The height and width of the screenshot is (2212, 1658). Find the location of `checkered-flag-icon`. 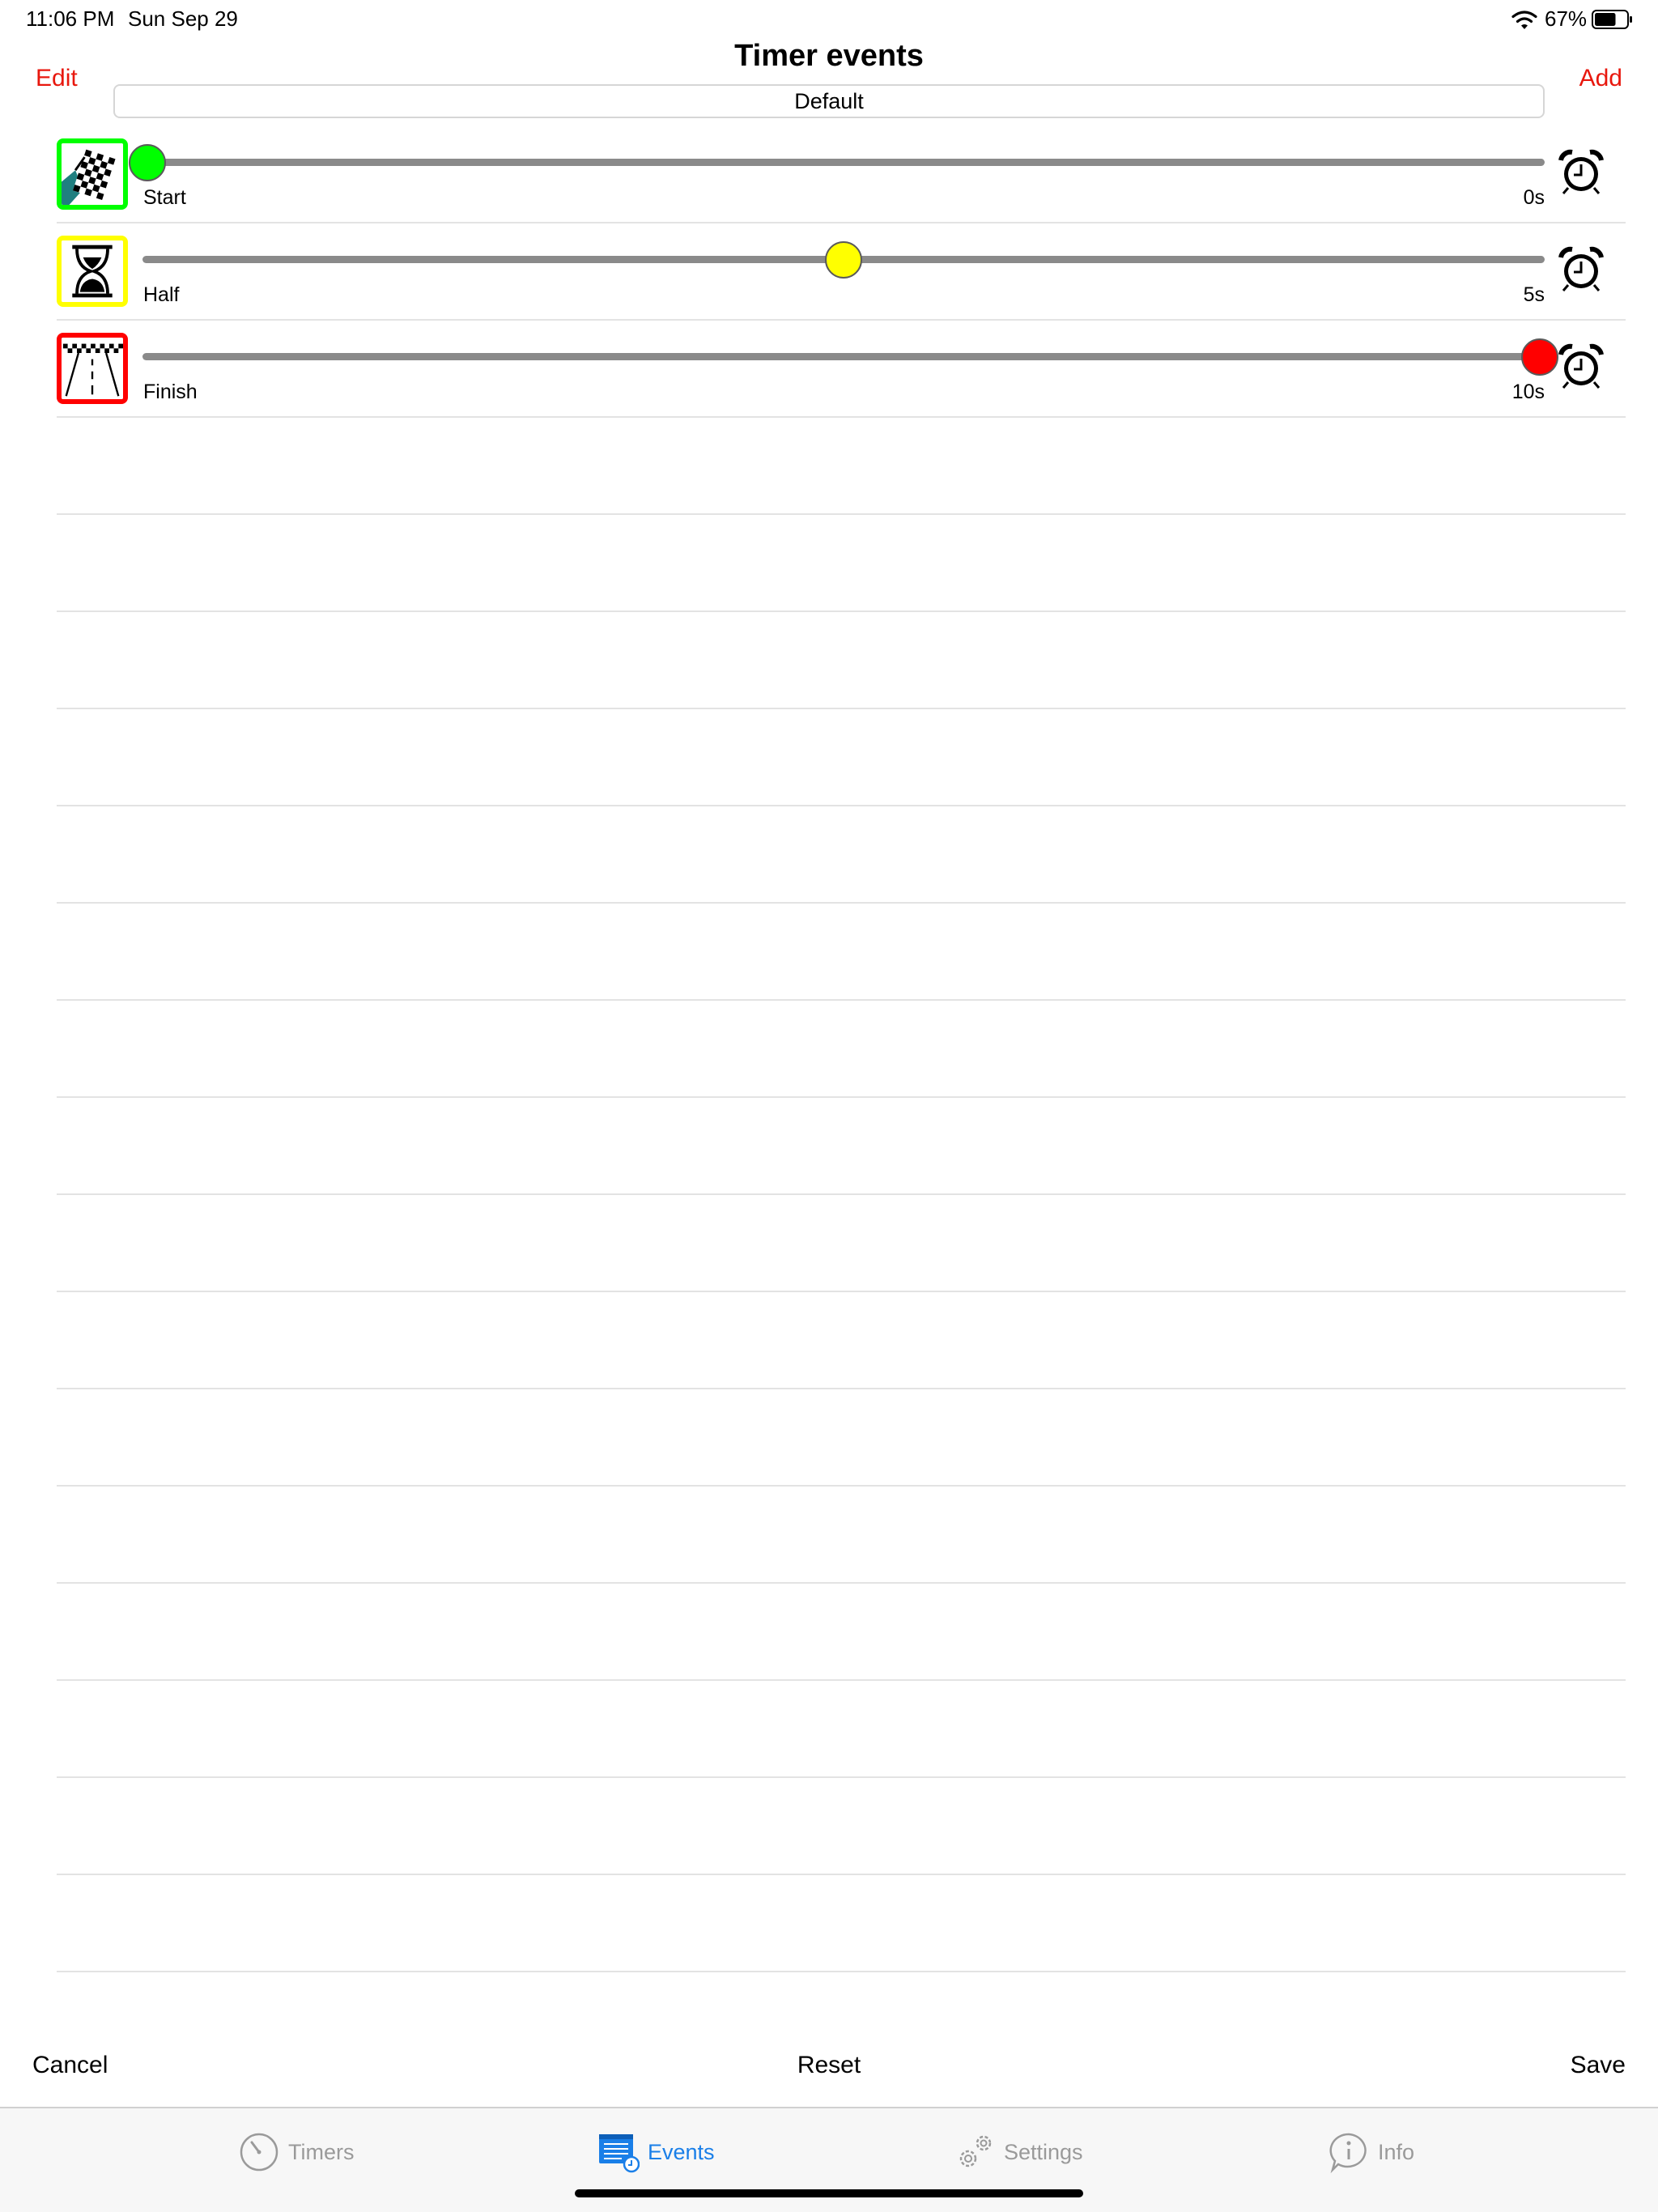

checkered-flag-icon is located at coordinates (92, 174).